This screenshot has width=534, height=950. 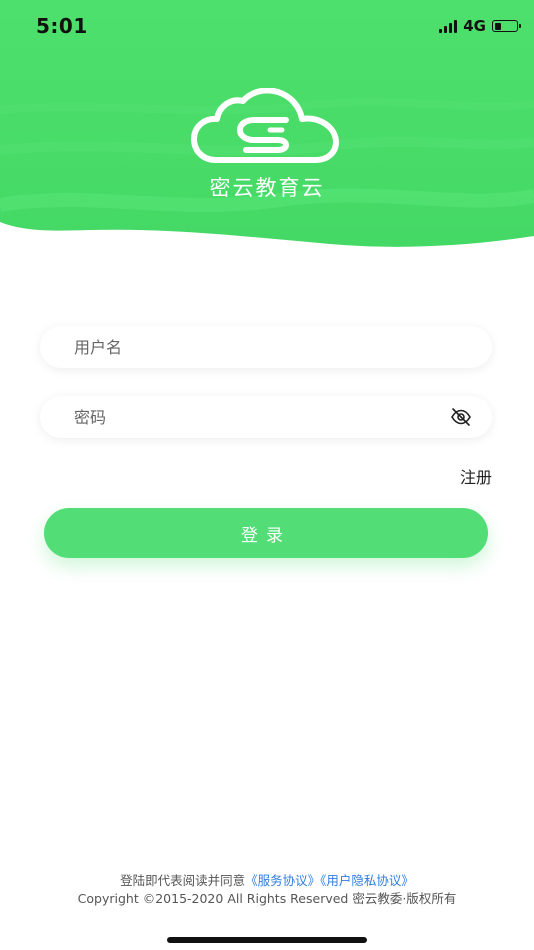 I want to click on password-field, so click(x=266, y=417).